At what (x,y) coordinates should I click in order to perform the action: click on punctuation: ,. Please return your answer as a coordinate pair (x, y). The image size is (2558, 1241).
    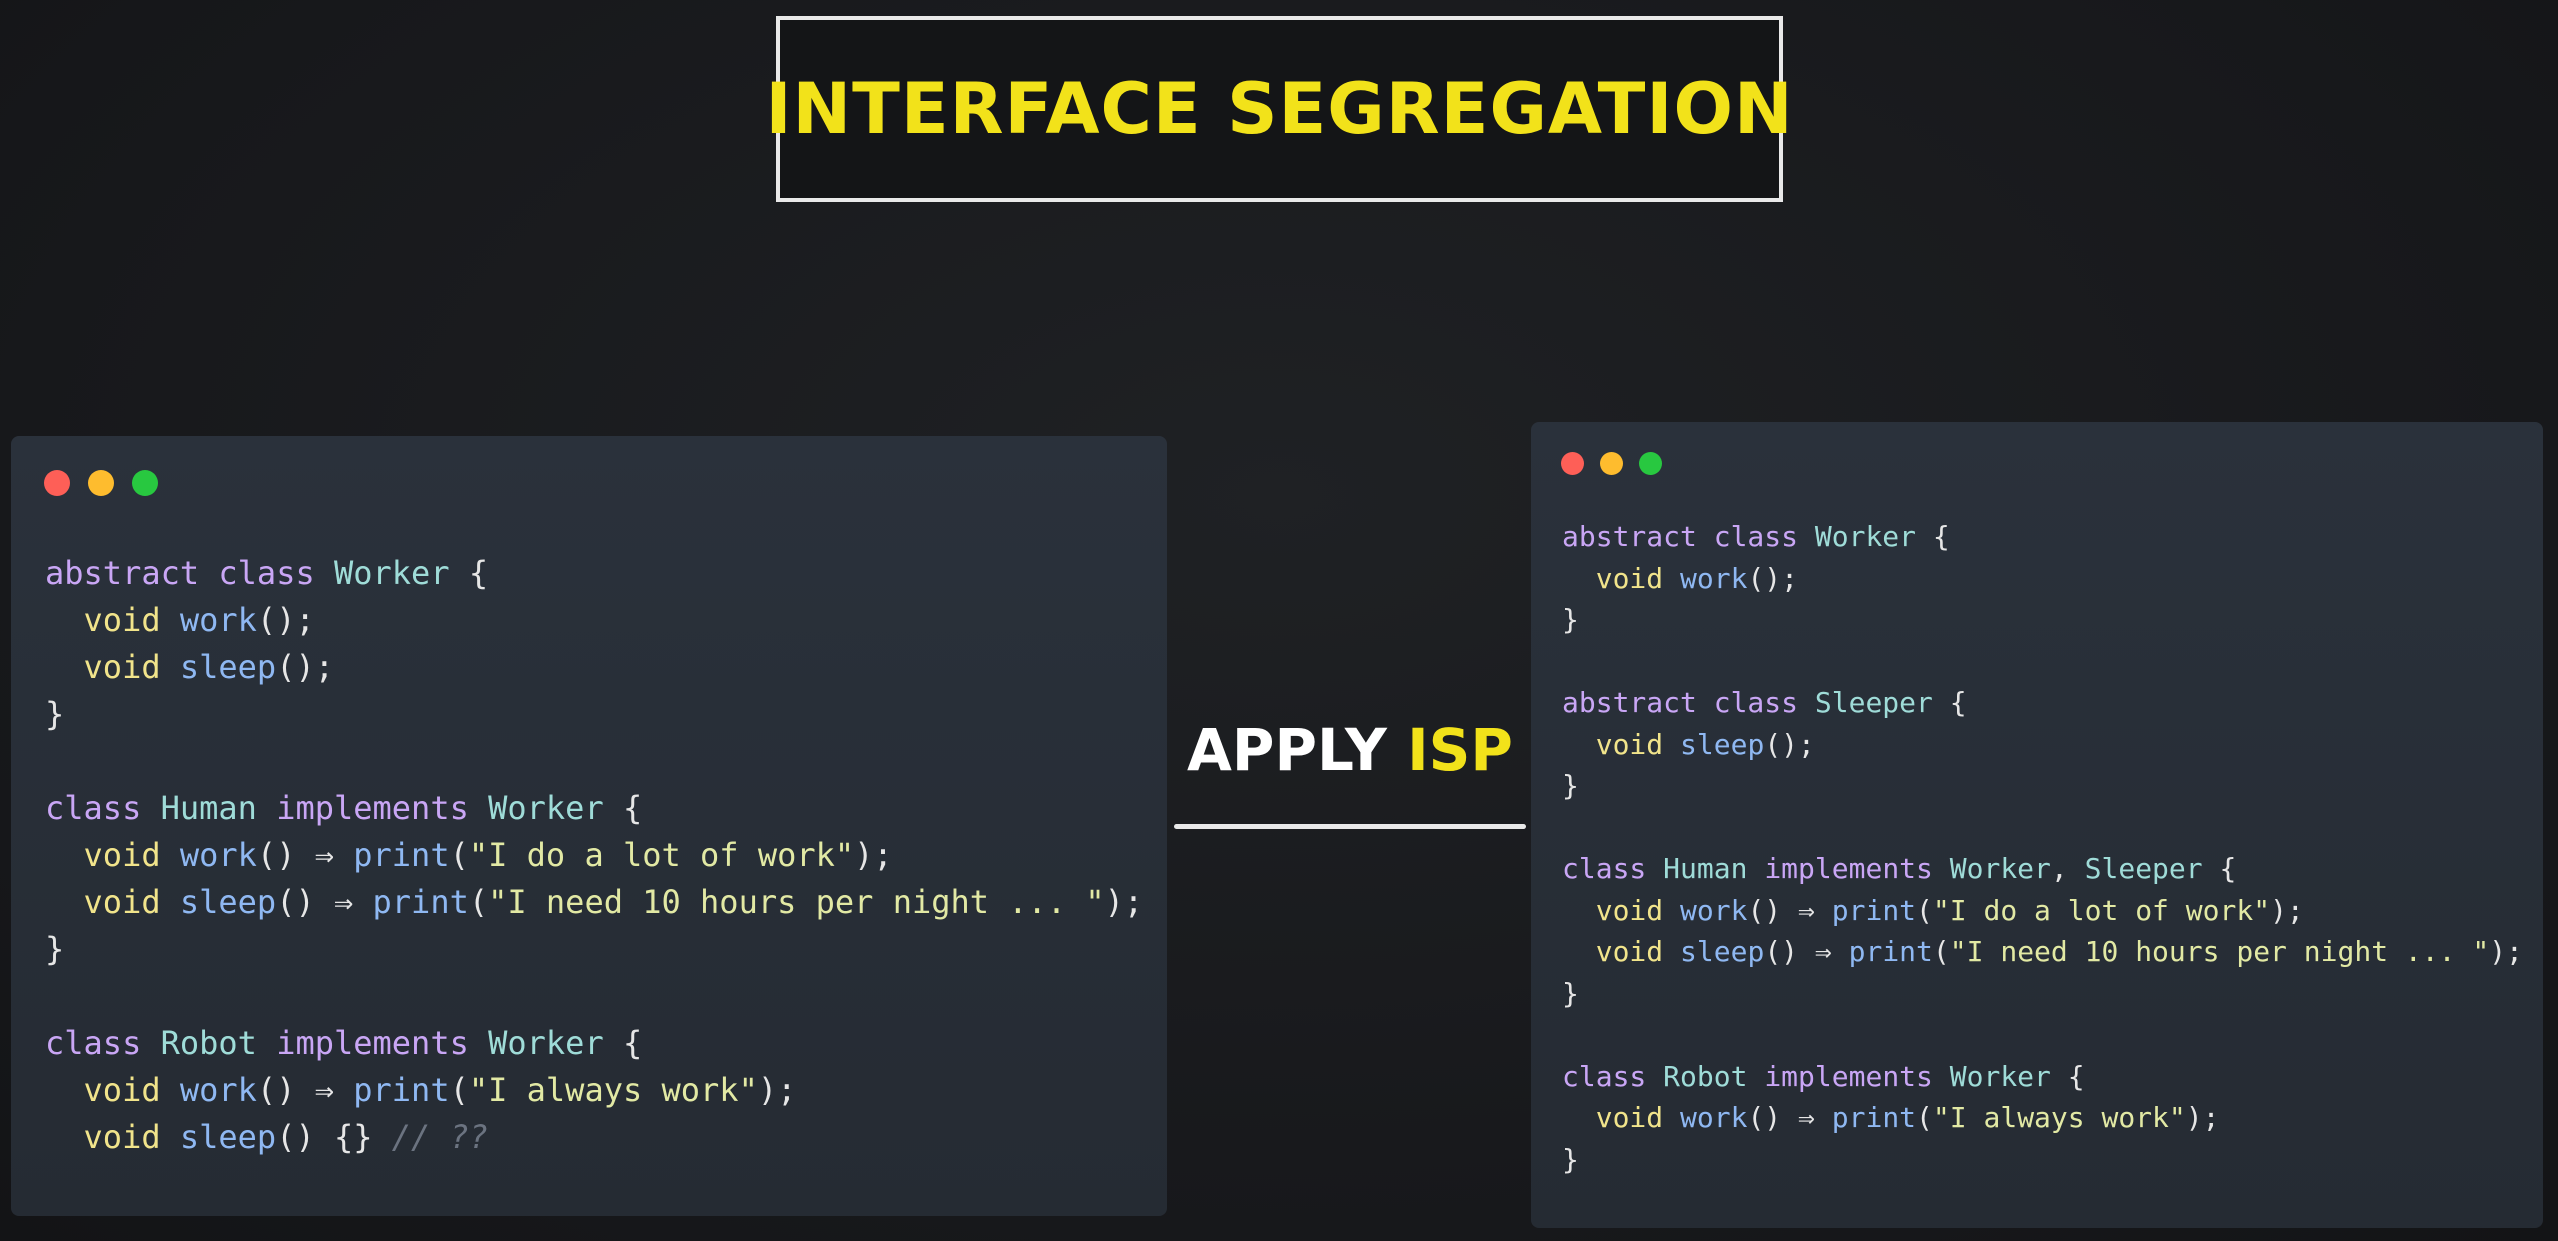
    Looking at the image, I should click on (2059, 868).